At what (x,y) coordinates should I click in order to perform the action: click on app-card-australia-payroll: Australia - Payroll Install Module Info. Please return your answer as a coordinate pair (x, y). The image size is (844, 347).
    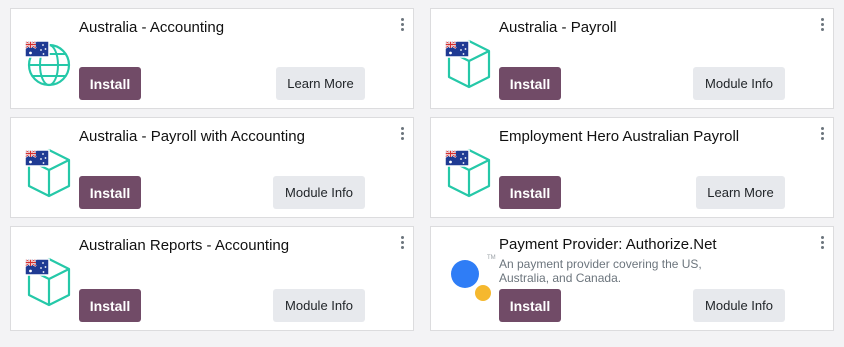
    Looking at the image, I should click on (632, 58).